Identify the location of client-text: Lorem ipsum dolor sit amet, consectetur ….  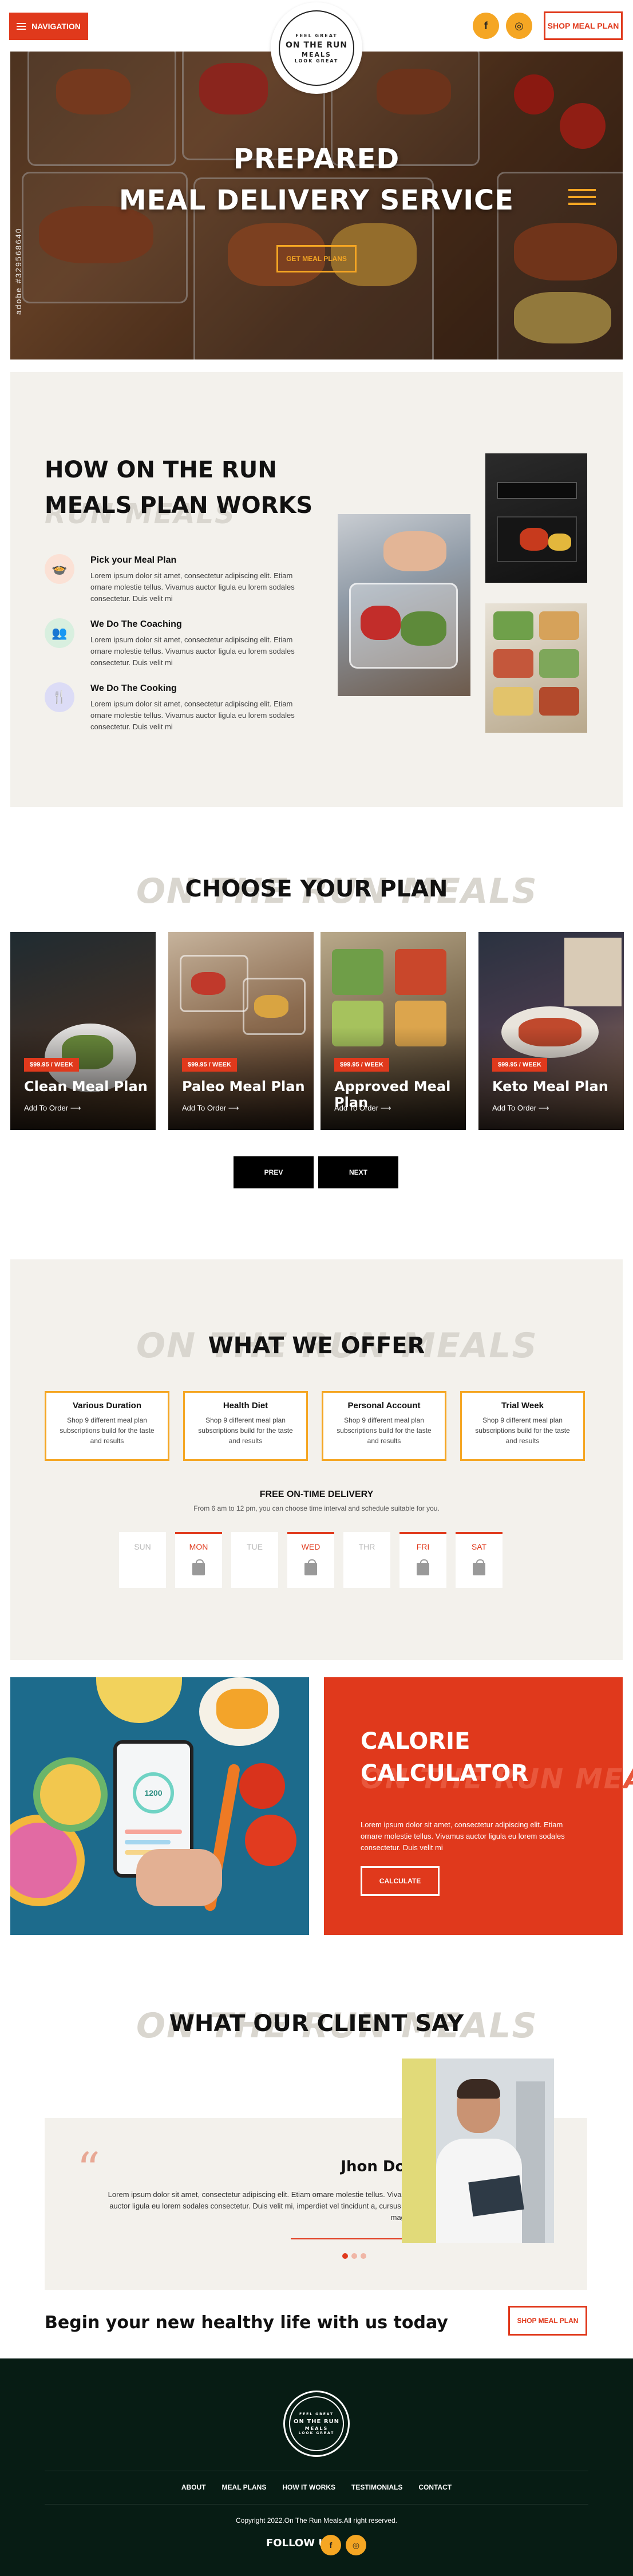
(262, 2206).